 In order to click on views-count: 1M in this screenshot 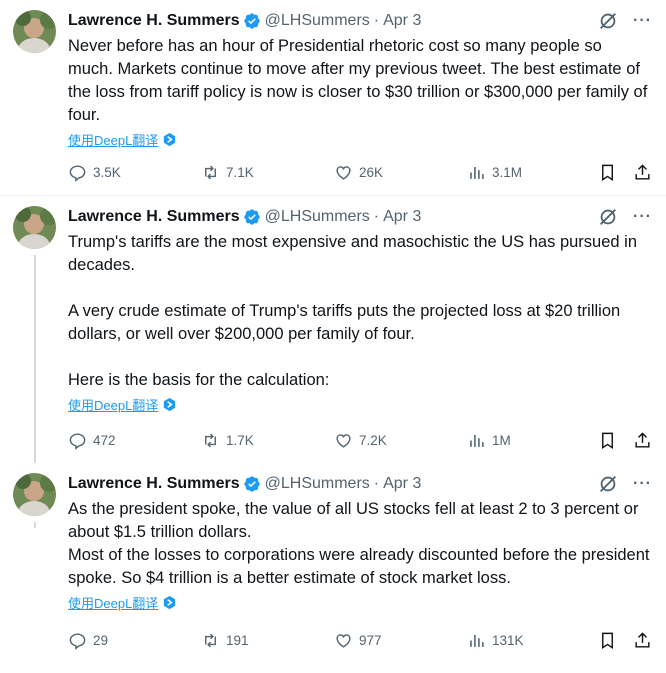, I will do `click(501, 440)`.